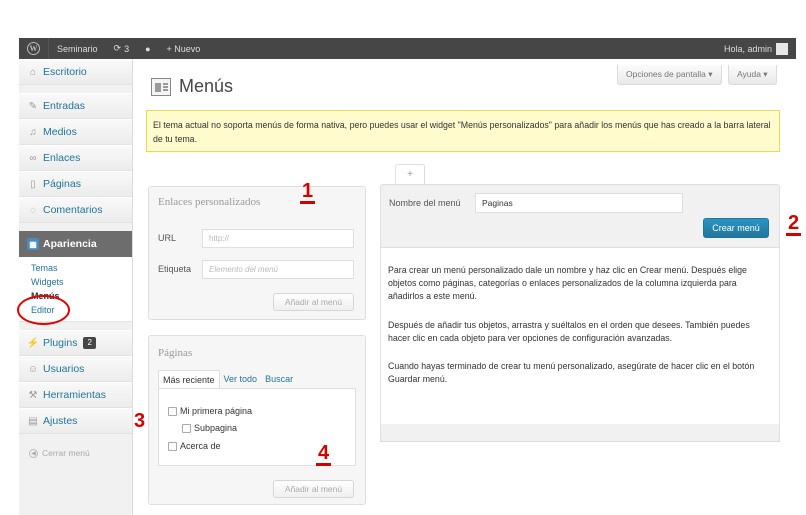 The height and width of the screenshot is (515, 806). Describe the element at coordinates (279, 379) in the screenshot. I see `tab-search: Buscar` at that location.